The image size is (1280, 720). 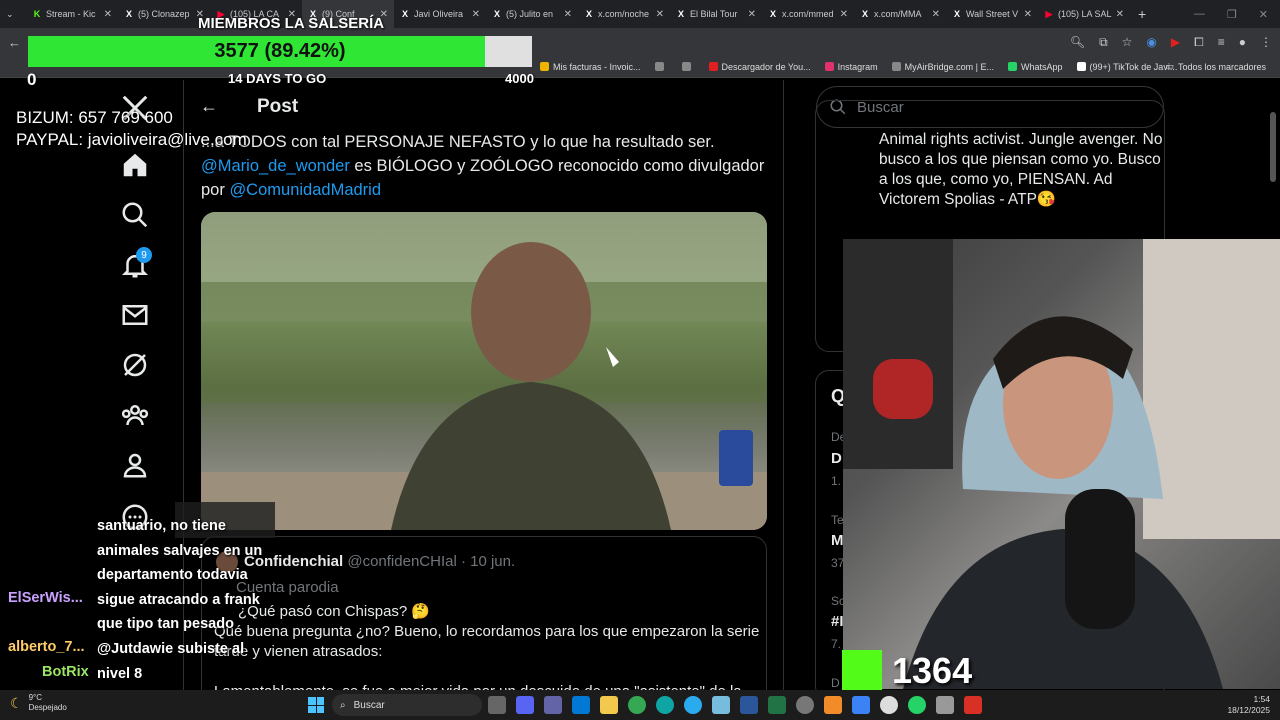 What do you see at coordinates (135, 465) in the screenshot?
I see `profile-icon` at bounding box center [135, 465].